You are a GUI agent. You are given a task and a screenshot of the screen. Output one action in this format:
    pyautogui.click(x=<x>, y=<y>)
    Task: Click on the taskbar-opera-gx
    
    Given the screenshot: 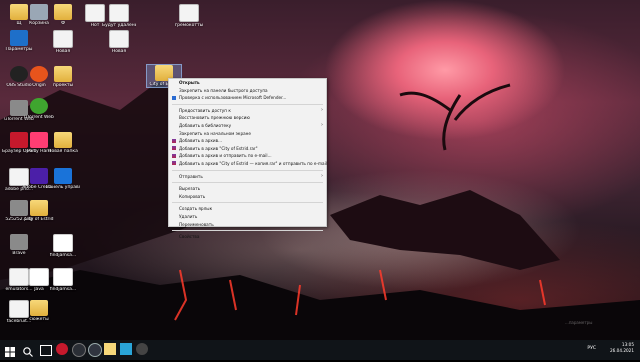 What is the action you would take?
    pyautogui.click(x=62, y=349)
    